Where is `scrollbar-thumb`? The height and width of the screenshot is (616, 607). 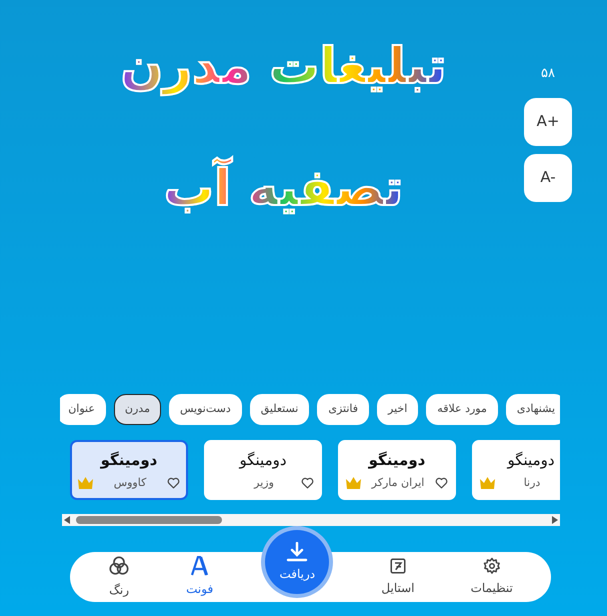 scrollbar-thumb is located at coordinates (149, 520).